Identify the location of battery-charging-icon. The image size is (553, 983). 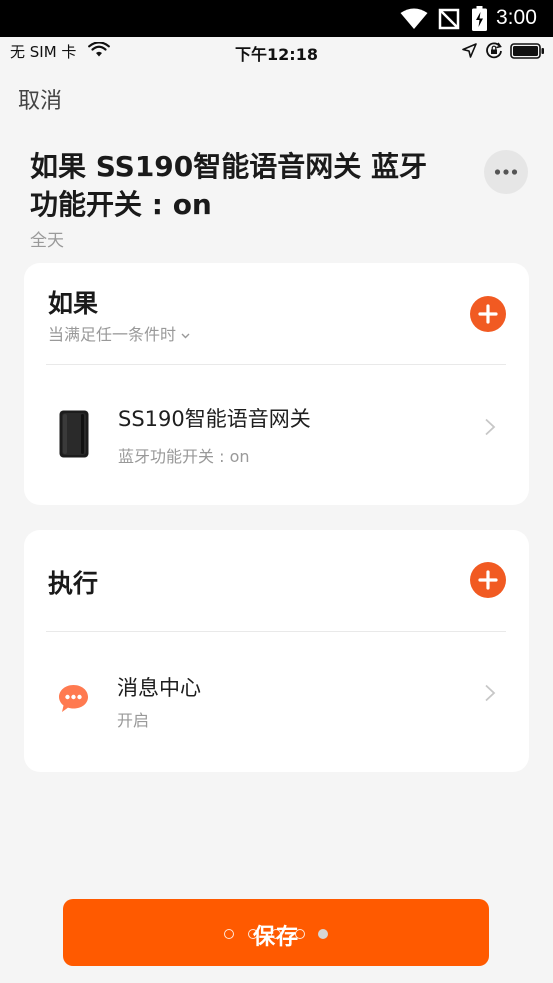
(479, 18).